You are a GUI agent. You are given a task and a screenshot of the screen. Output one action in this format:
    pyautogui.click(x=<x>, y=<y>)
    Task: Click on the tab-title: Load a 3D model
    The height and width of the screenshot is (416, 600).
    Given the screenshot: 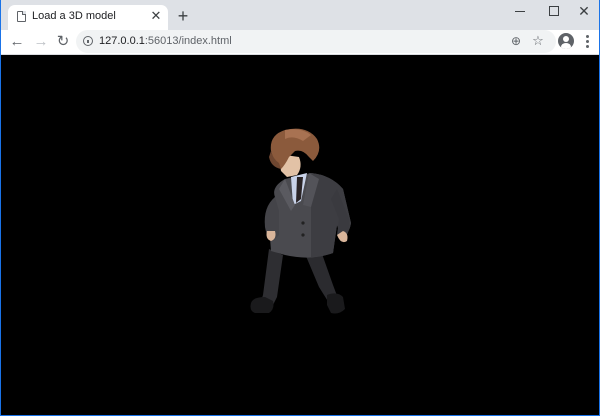 What is the action you would take?
    pyautogui.click(x=74, y=16)
    